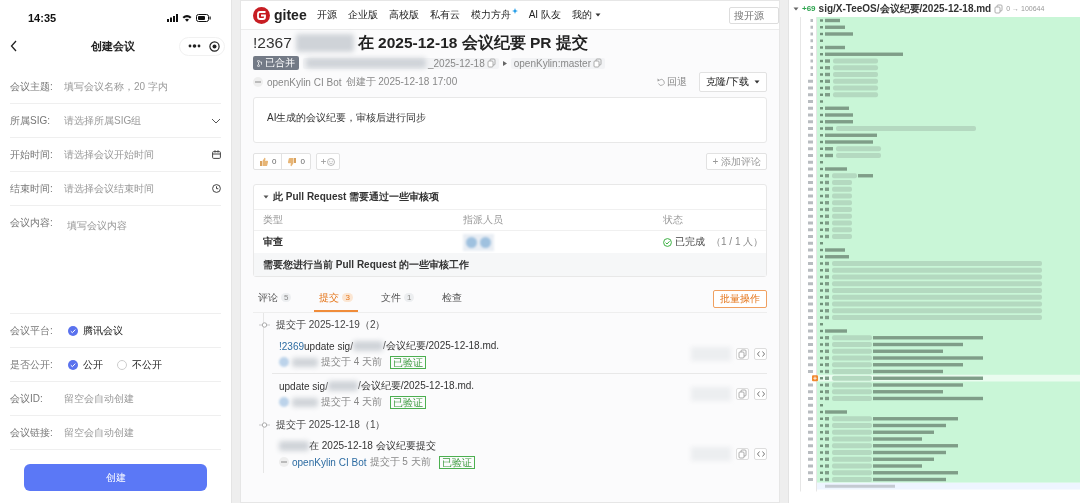  What do you see at coordinates (544, 15) in the screenshot?
I see `nav-link: AI 队友` at bounding box center [544, 15].